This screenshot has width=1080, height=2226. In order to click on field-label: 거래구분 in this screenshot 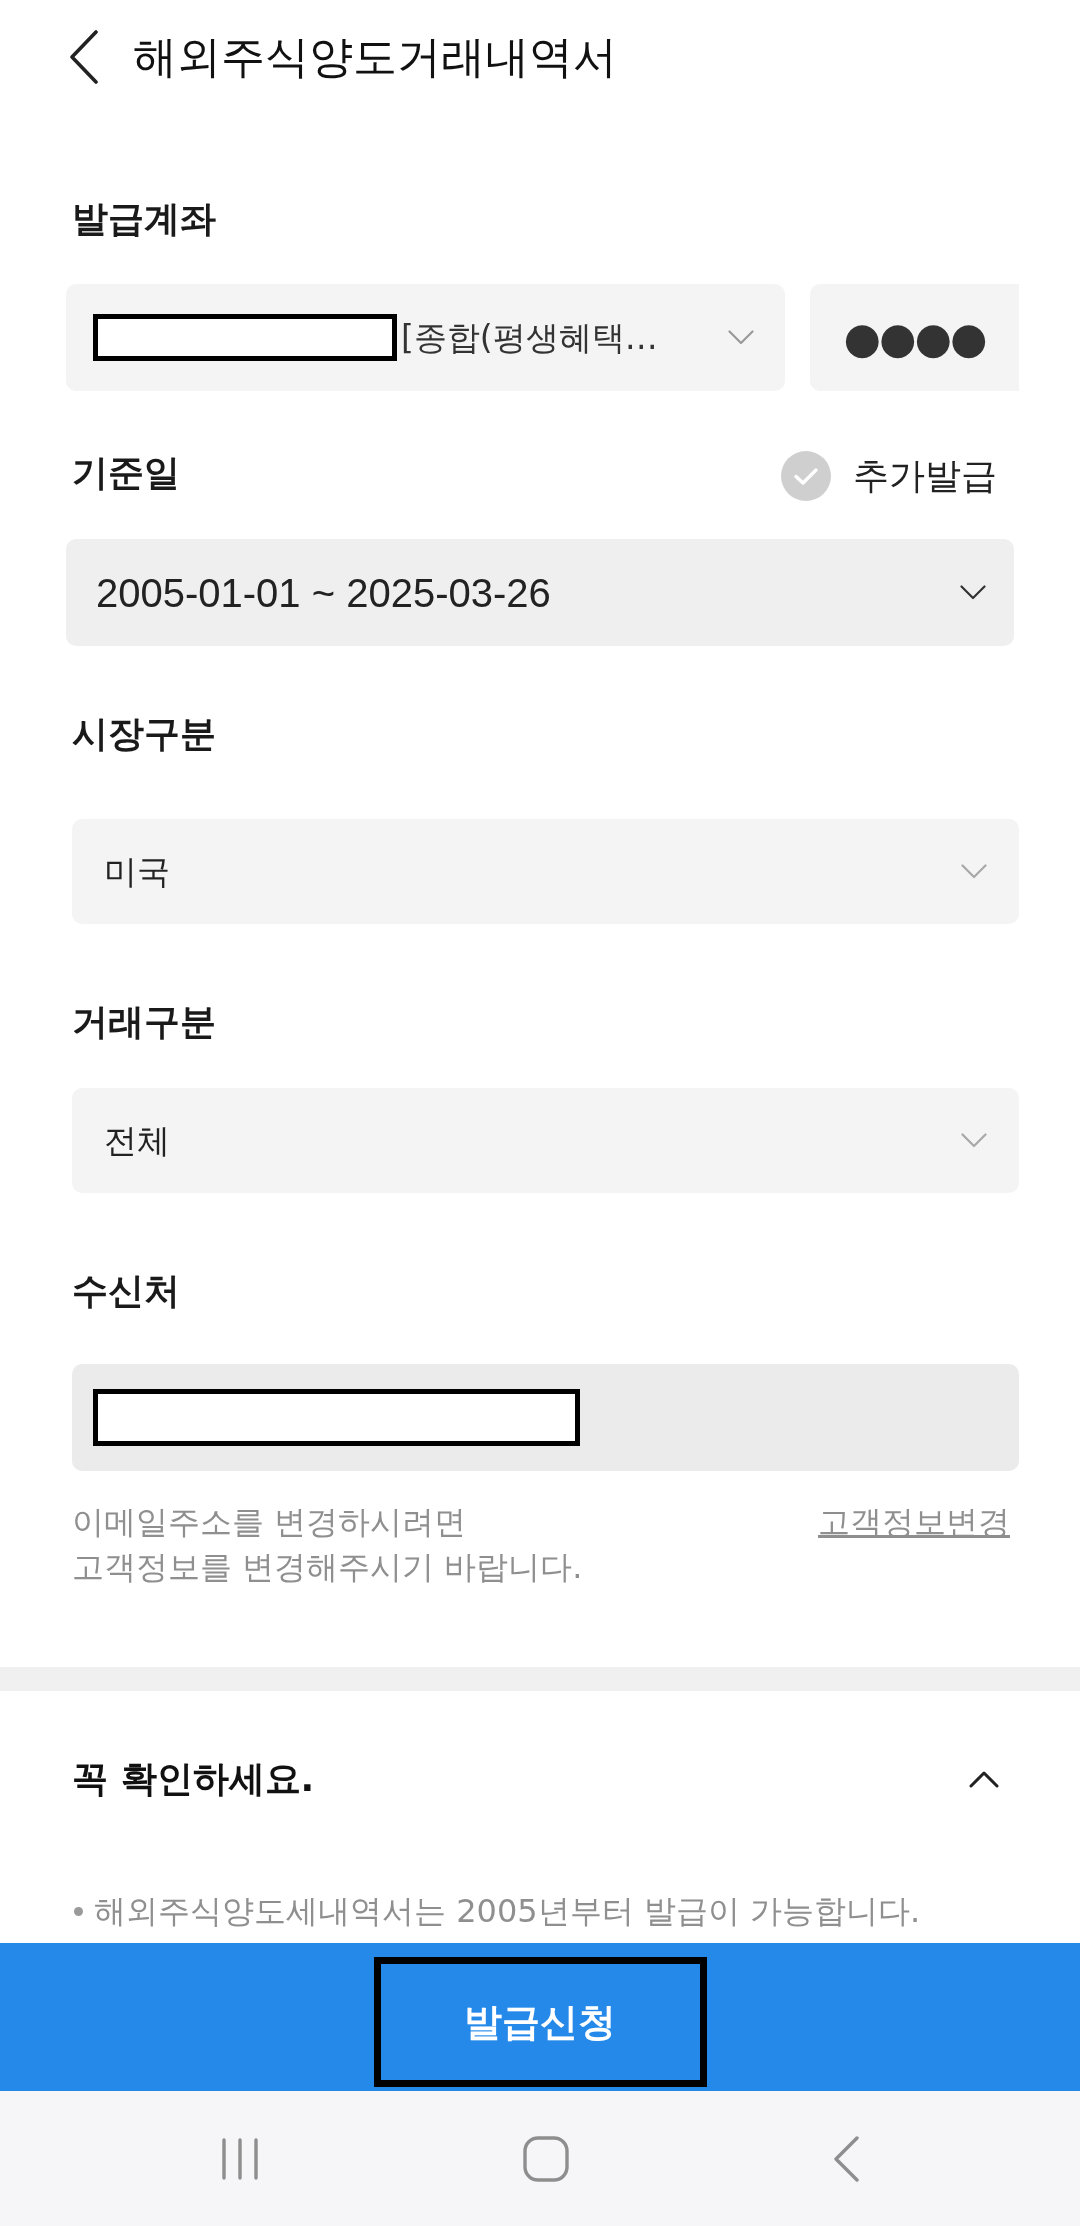, I will do `click(143, 1022)`.